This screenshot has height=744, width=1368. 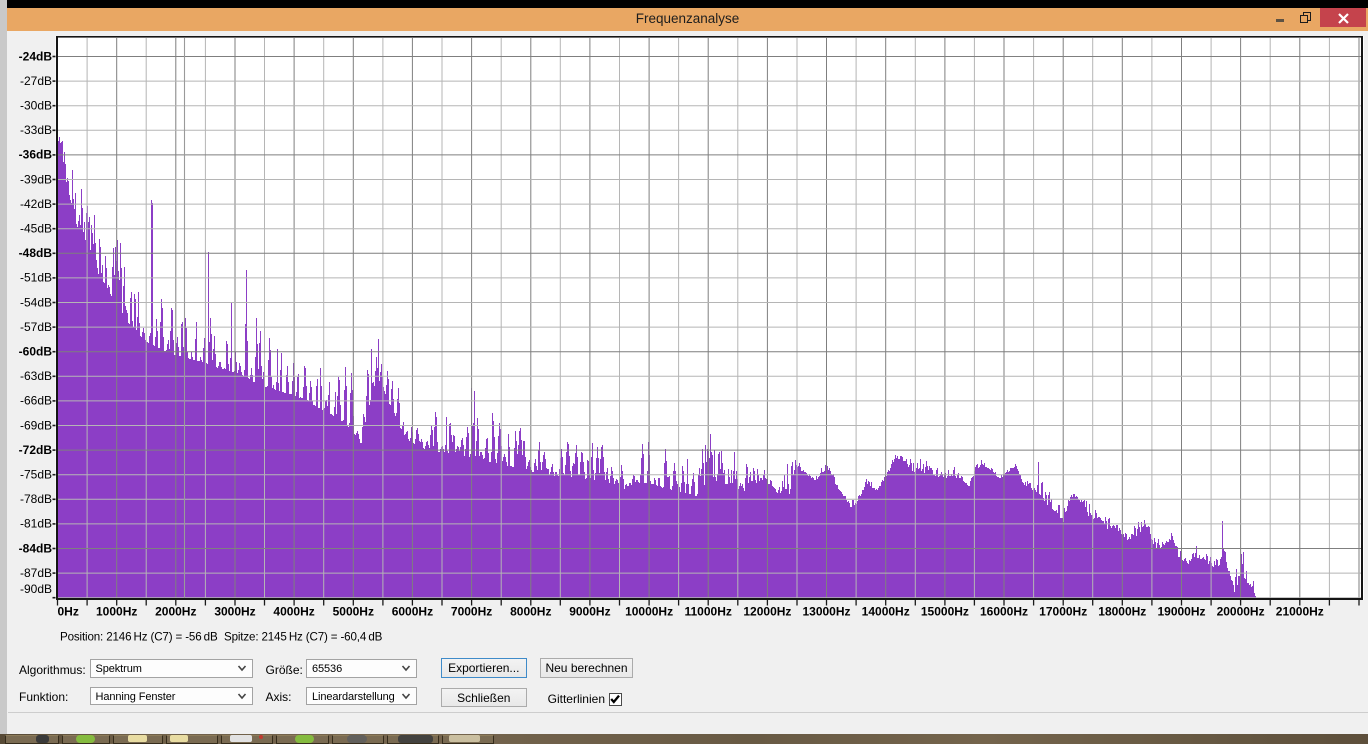 What do you see at coordinates (353, 612) in the screenshot?
I see `svg-text: 5000Hz` at bounding box center [353, 612].